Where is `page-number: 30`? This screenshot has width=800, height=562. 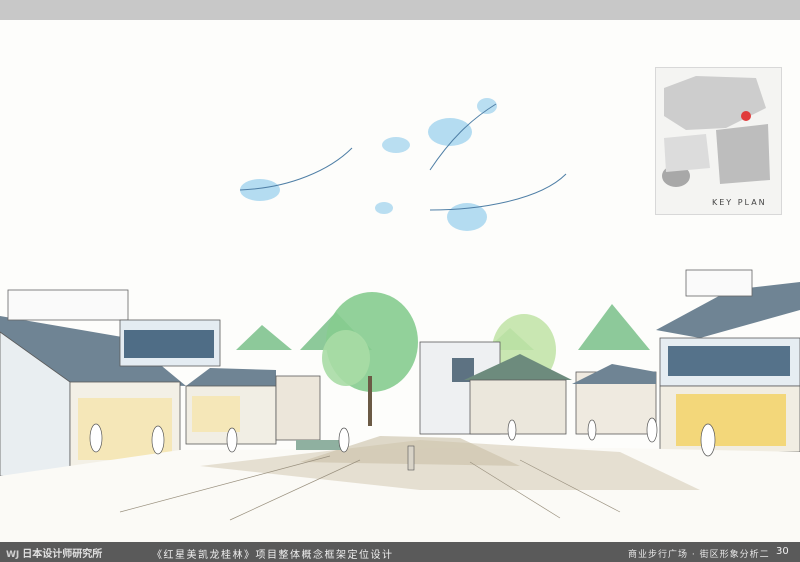 page-number: 30 is located at coordinates (782, 551).